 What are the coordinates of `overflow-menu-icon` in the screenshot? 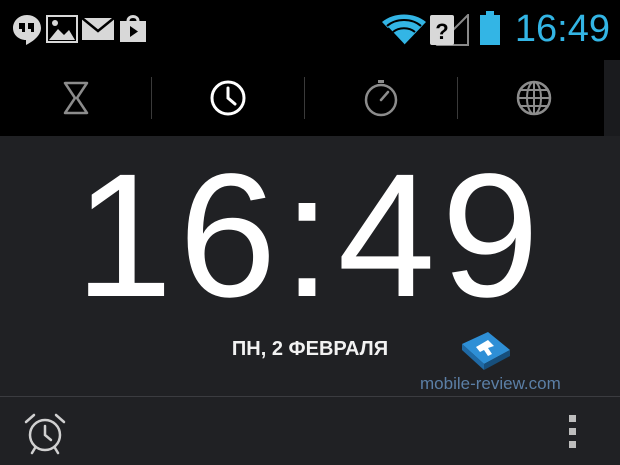 It's located at (572, 431).